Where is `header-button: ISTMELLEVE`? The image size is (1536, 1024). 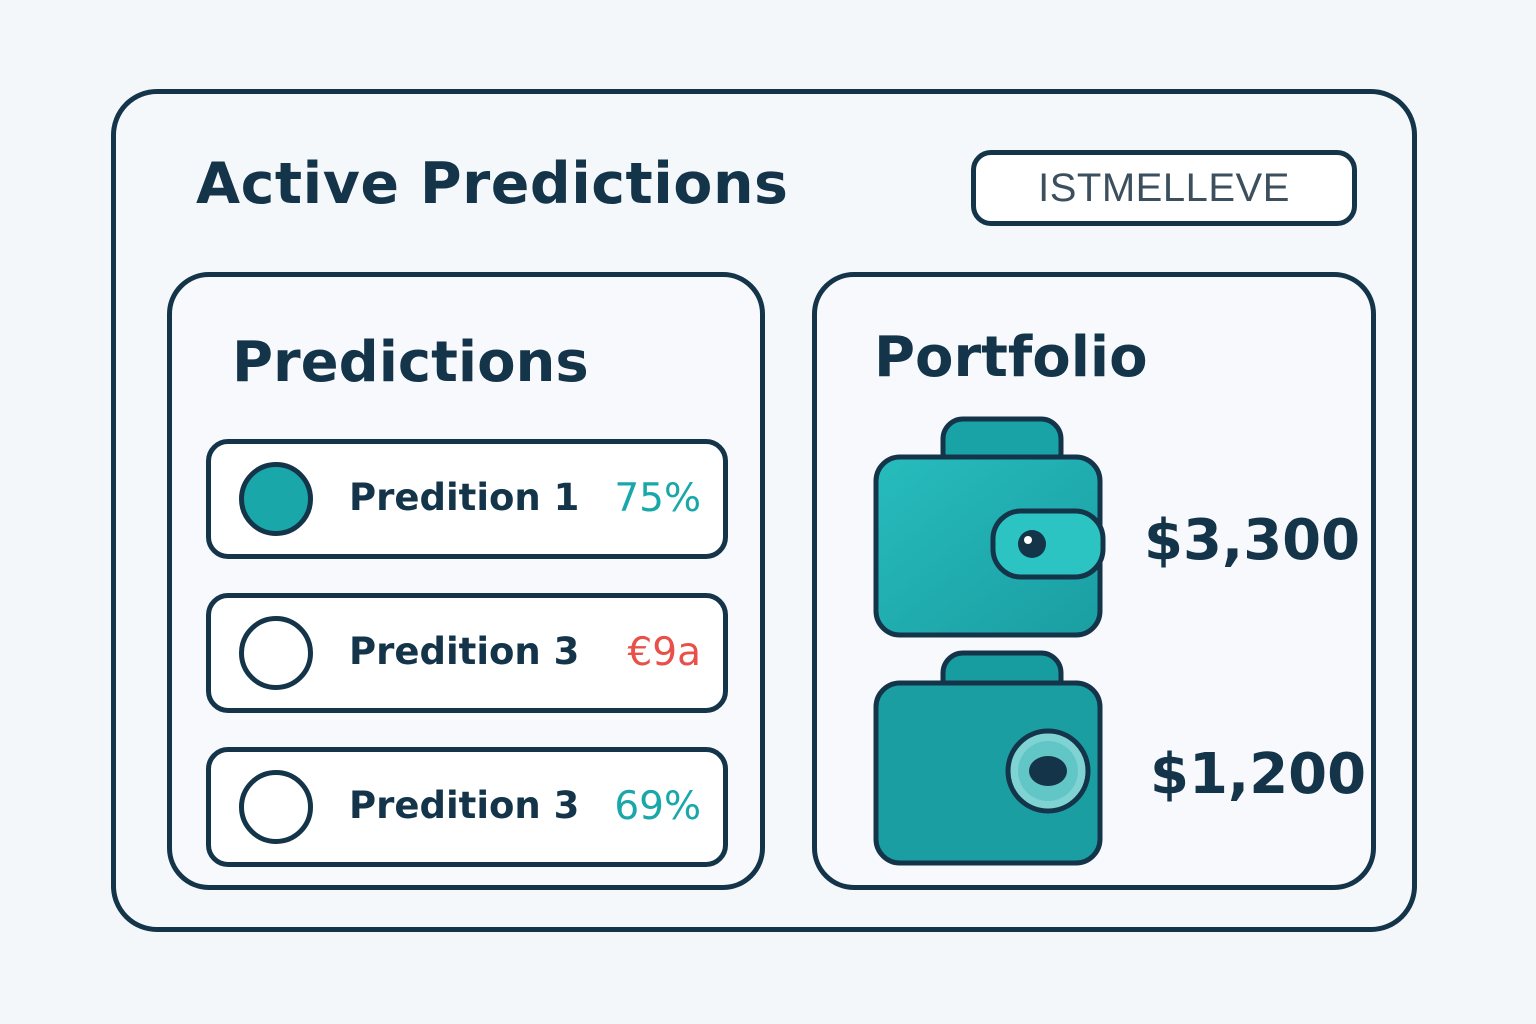 header-button: ISTMELLEVE is located at coordinates (1164, 188).